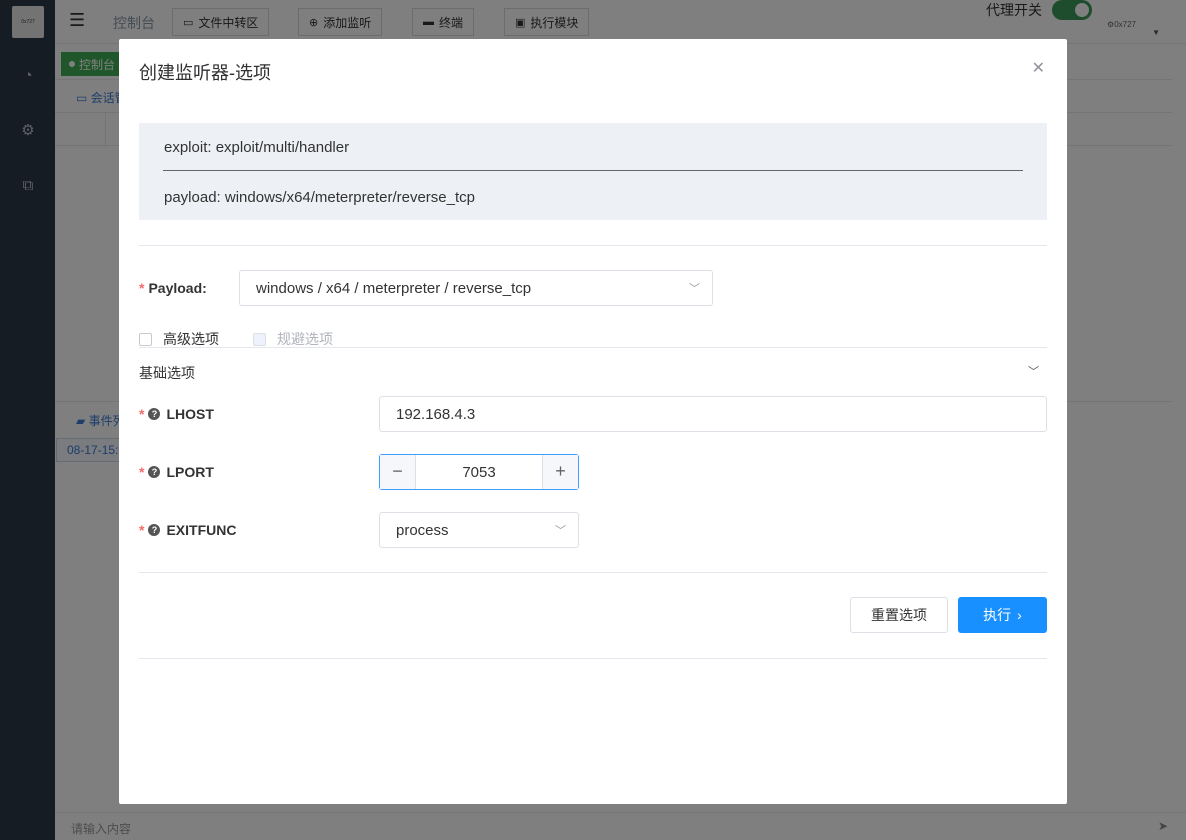 This screenshot has height=840, width=1186. What do you see at coordinates (205, 73) in the screenshot?
I see `dialog-title: 创建监听器-选项` at bounding box center [205, 73].